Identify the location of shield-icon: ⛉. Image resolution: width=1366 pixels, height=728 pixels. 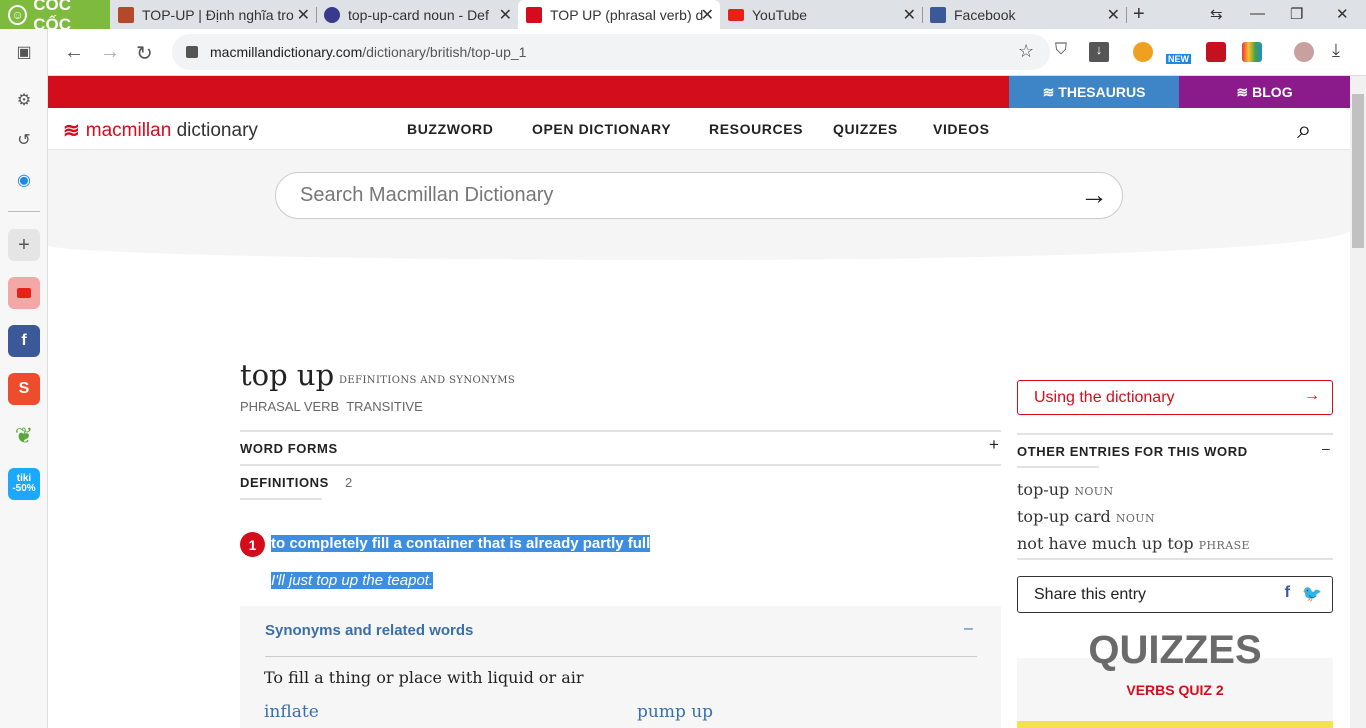
(1061, 50).